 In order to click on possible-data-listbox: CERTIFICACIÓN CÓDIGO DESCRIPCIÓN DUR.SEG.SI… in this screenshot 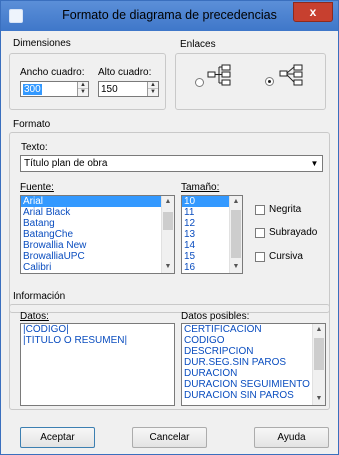, I will do `click(253, 364)`.